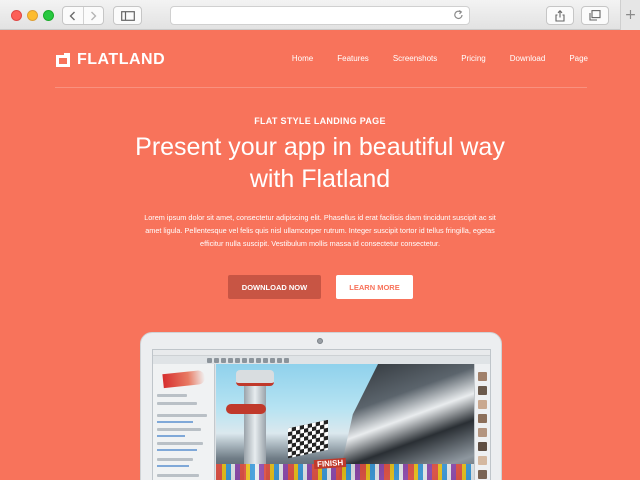 This screenshot has height=480, width=640. Describe the element at coordinates (374, 287) in the screenshot. I see `learn-more-button: LEARN MORE` at that location.